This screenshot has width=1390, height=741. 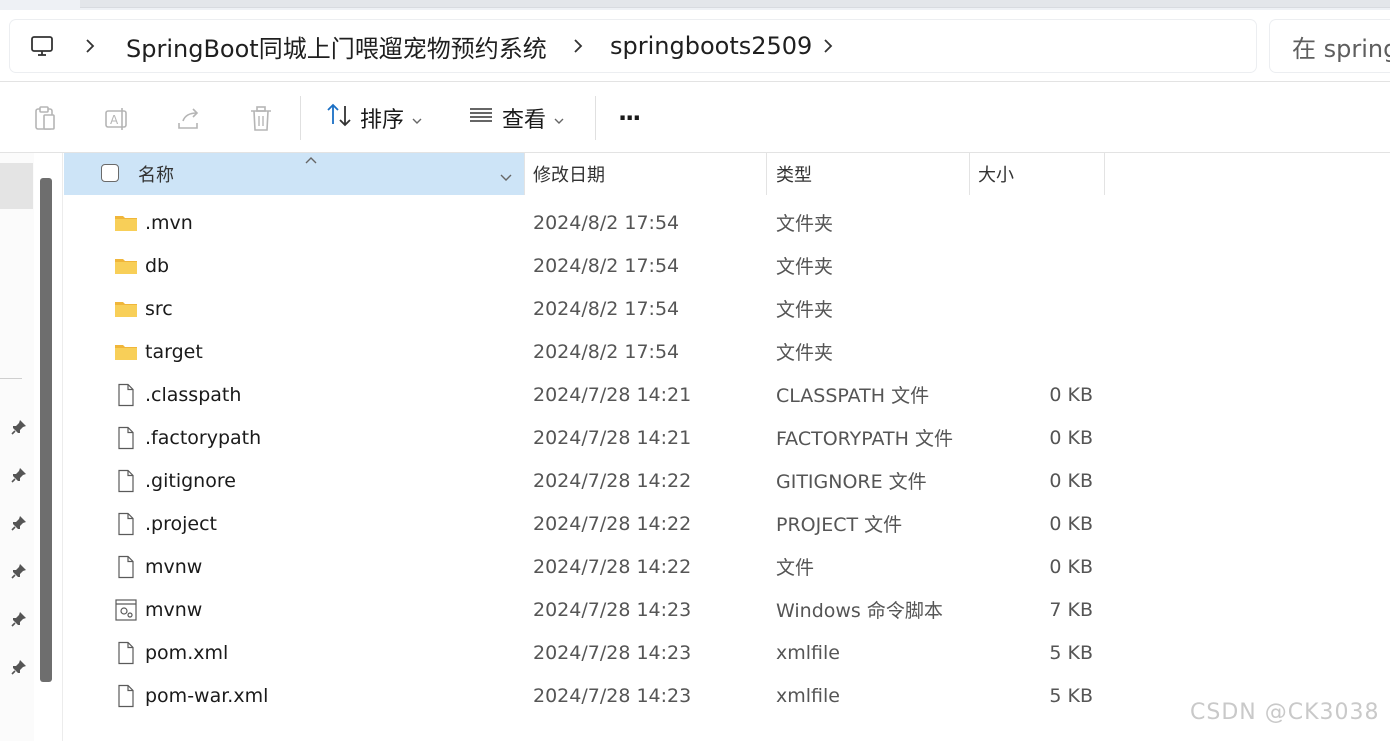 What do you see at coordinates (261, 119) in the screenshot?
I see `delete-icon` at bounding box center [261, 119].